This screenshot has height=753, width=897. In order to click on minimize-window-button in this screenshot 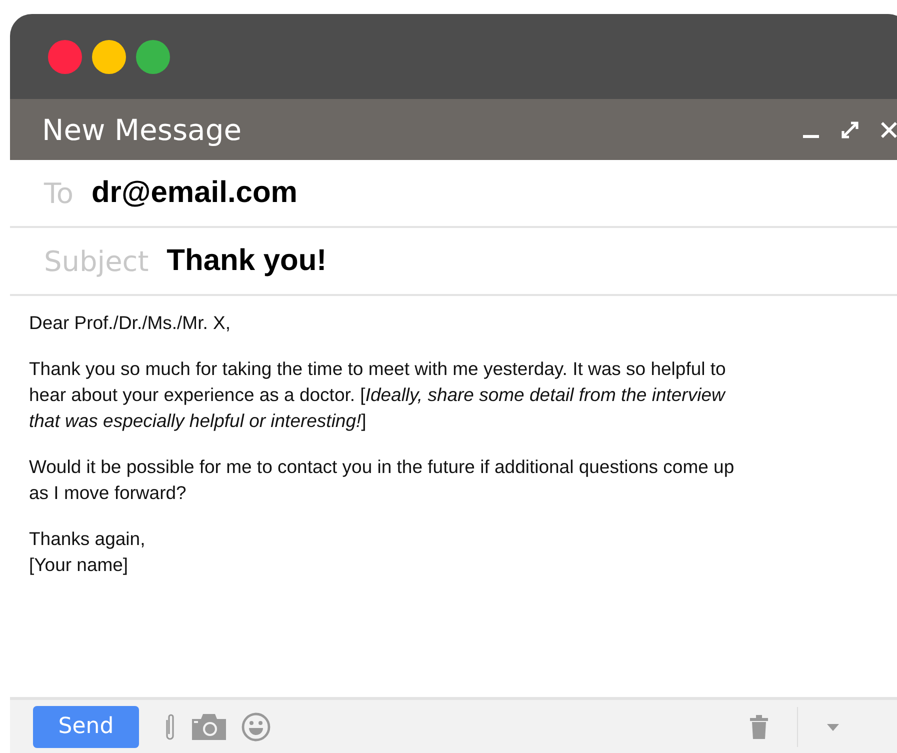, I will do `click(109, 57)`.